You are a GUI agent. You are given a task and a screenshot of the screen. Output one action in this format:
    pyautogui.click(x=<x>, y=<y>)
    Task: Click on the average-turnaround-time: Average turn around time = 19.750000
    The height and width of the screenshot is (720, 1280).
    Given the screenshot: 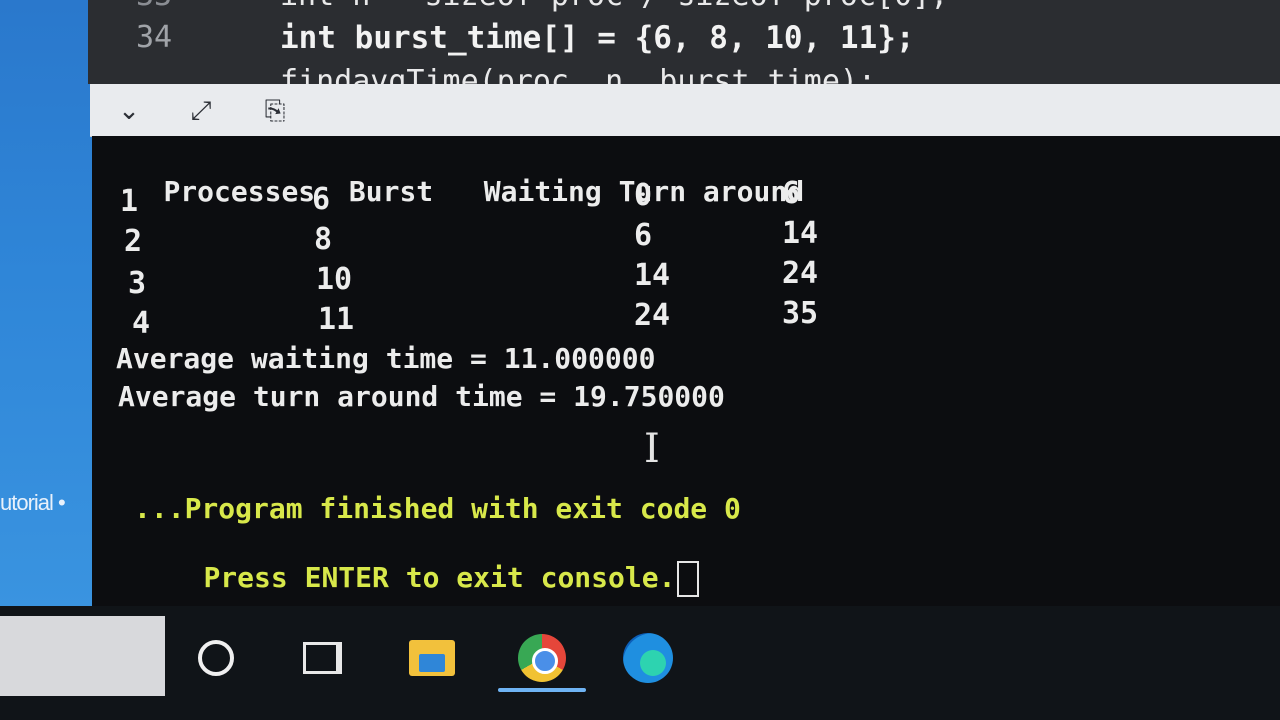 What is the action you would take?
    pyautogui.click(x=421, y=396)
    